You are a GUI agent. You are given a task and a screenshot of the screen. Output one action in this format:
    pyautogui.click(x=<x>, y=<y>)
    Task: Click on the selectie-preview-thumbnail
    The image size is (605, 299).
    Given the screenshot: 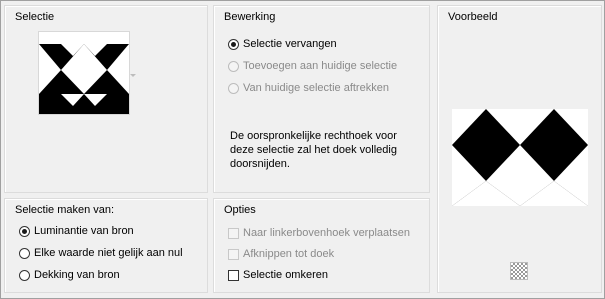 What is the action you would take?
    pyautogui.click(x=84, y=73)
    